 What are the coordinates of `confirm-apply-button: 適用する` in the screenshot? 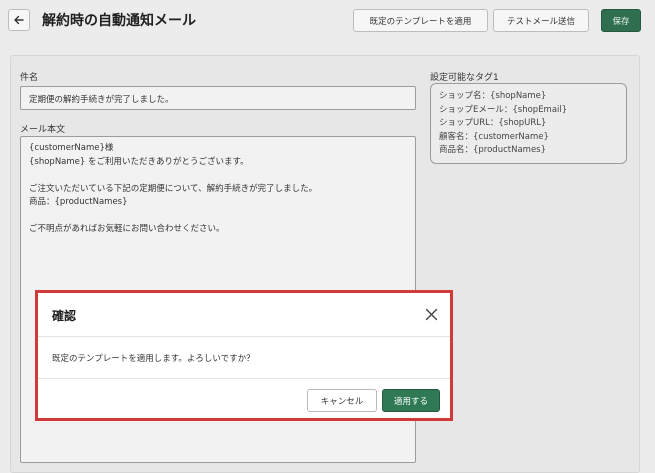 It's located at (411, 400).